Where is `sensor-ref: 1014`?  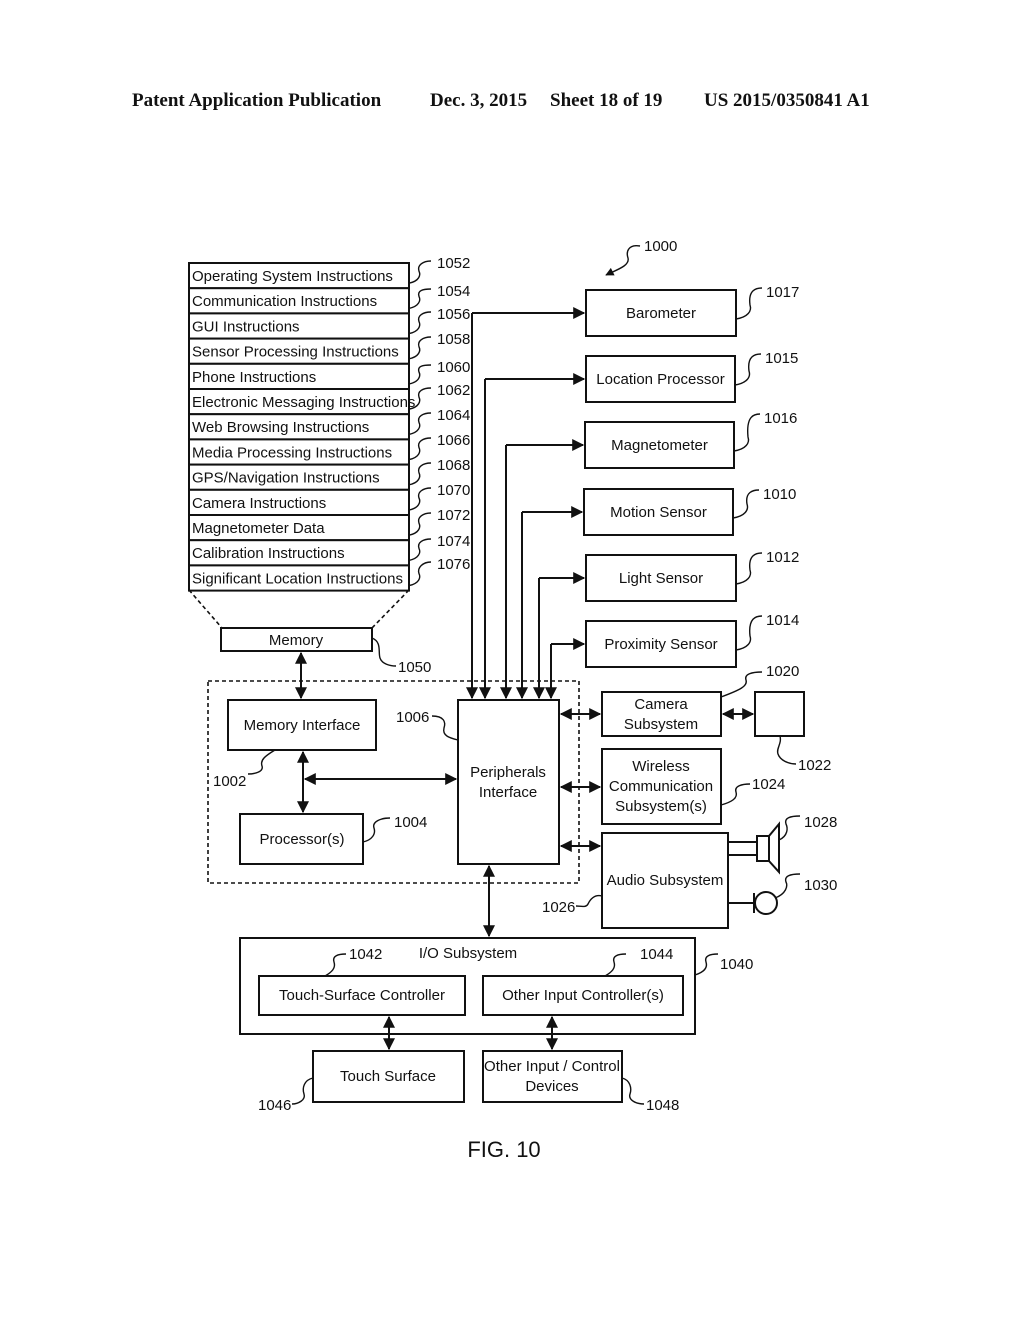
sensor-ref: 1014 is located at coordinates (782, 620).